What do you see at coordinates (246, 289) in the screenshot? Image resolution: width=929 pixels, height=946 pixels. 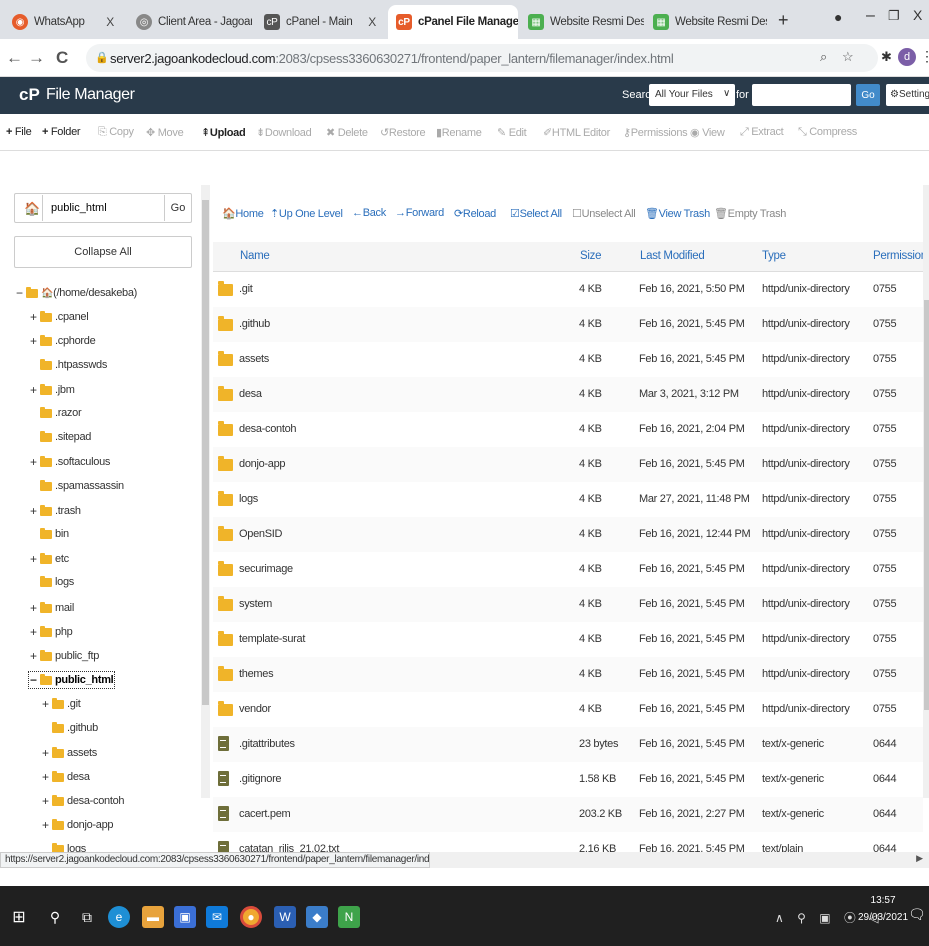 I see `cell-name: .git` at bounding box center [246, 289].